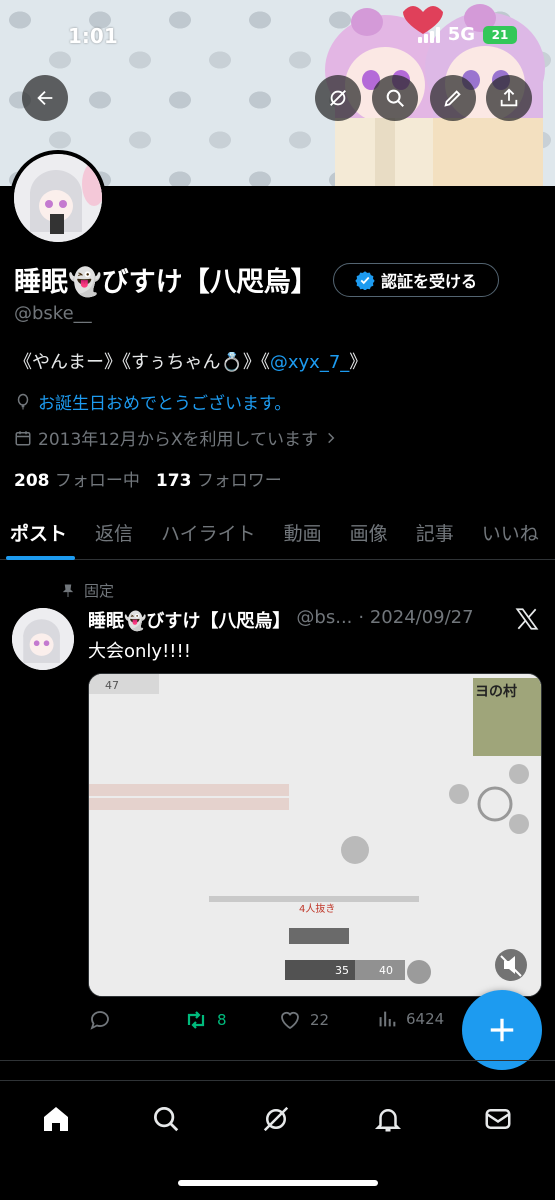  Describe the element at coordinates (148, 478) in the screenshot. I see `follow-stats: 208 フォロー中 173 フォロワー` at that location.